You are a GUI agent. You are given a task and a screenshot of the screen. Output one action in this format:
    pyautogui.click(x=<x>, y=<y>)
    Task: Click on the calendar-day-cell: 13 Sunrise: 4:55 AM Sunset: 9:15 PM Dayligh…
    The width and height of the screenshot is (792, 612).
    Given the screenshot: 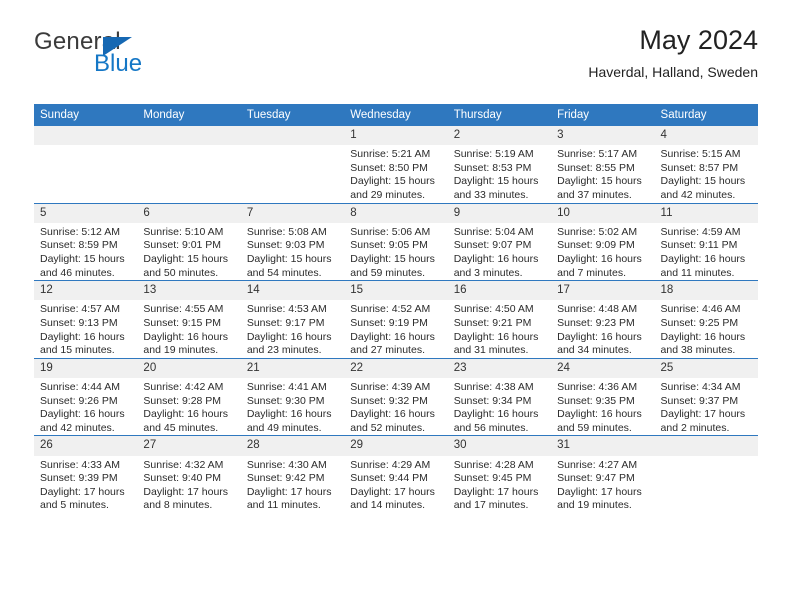 What is the action you would take?
    pyautogui.click(x=189, y=319)
    